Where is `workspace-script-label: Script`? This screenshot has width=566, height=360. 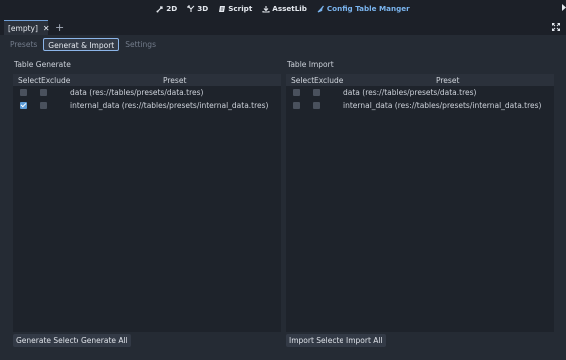 workspace-script-label: Script is located at coordinates (240, 8).